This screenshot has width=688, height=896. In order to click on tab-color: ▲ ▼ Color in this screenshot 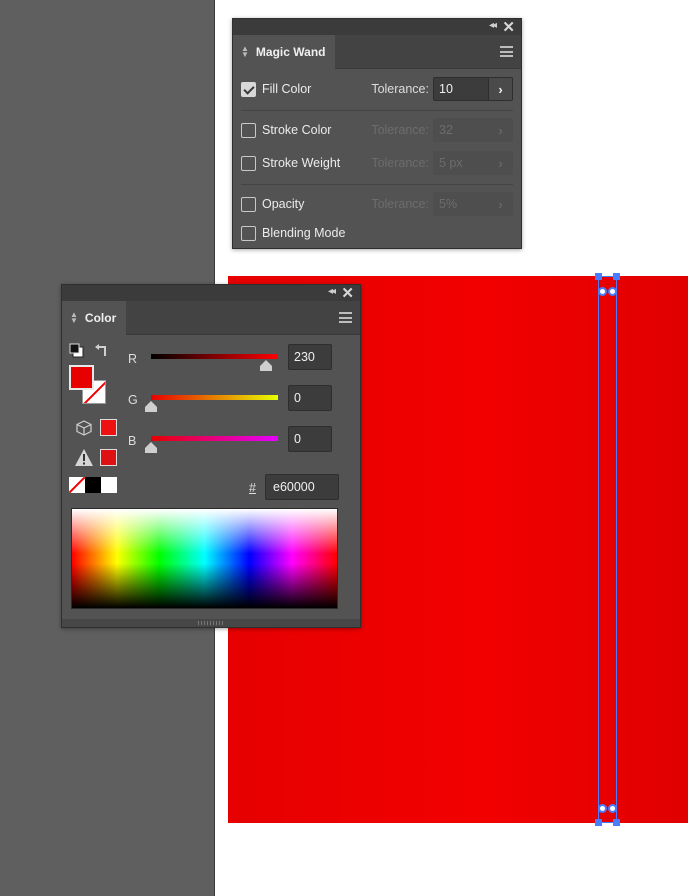, I will do `click(94, 318)`.